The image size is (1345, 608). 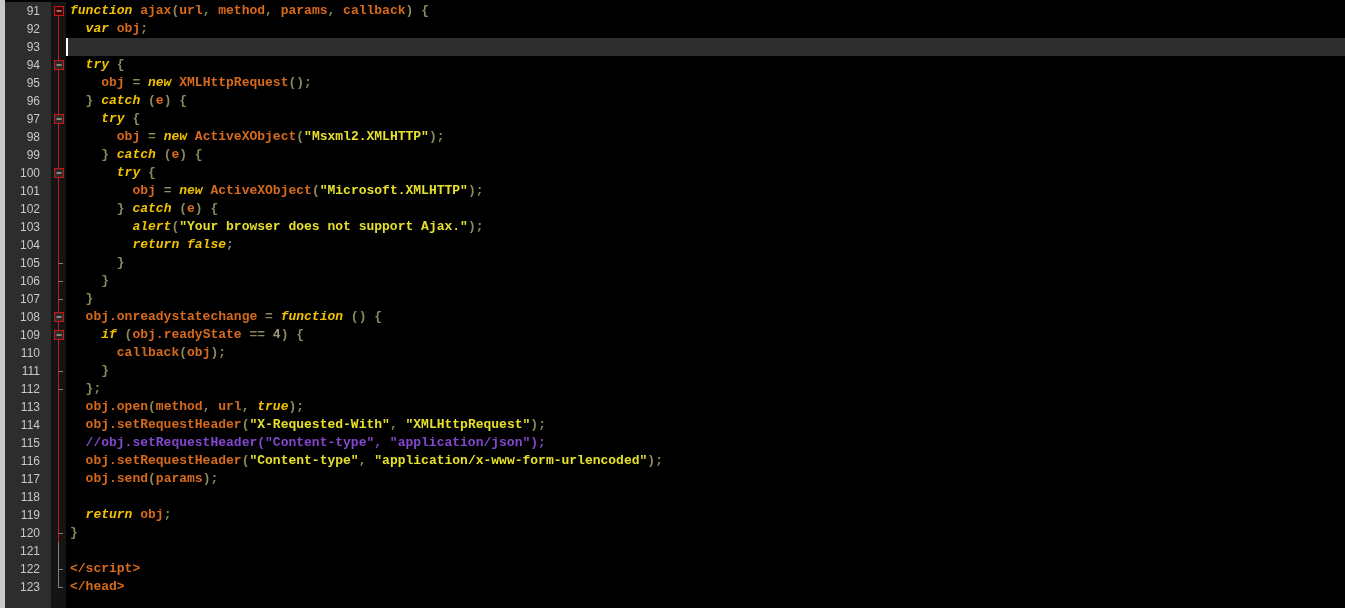 What do you see at coordinates (29, 245) in the screenshot?
I see `line-number: 104` at bounding box center [29, 245].